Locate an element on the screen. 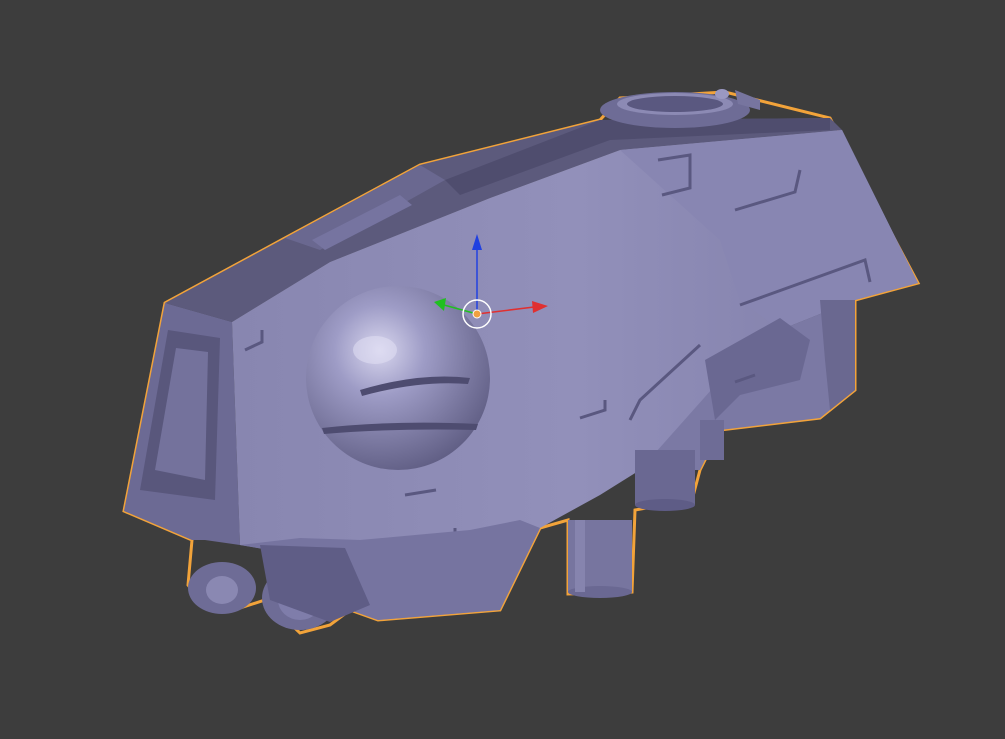 This screenshot has width=1005, height=739. object-origin-icon is located at coordinates (477, 314).